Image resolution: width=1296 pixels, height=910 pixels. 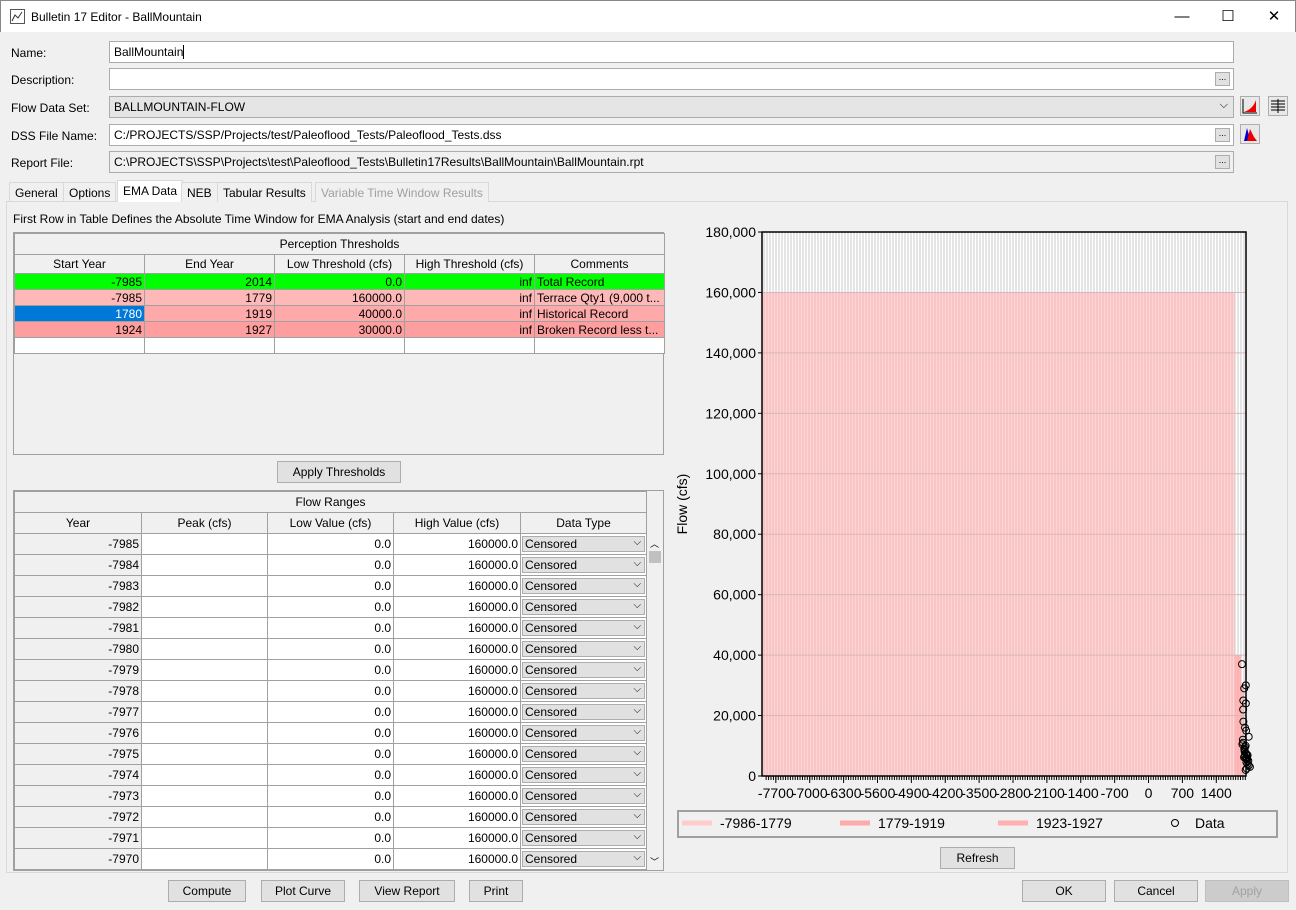 I want to click on minimize-button: —, so click(x=1182, y=17).